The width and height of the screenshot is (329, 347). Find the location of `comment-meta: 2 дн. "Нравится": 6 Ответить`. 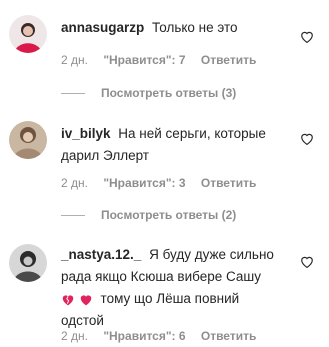

comment-meta: 2 дн. "Нравится": 6 Ответить is located at coordinates (164, 336).